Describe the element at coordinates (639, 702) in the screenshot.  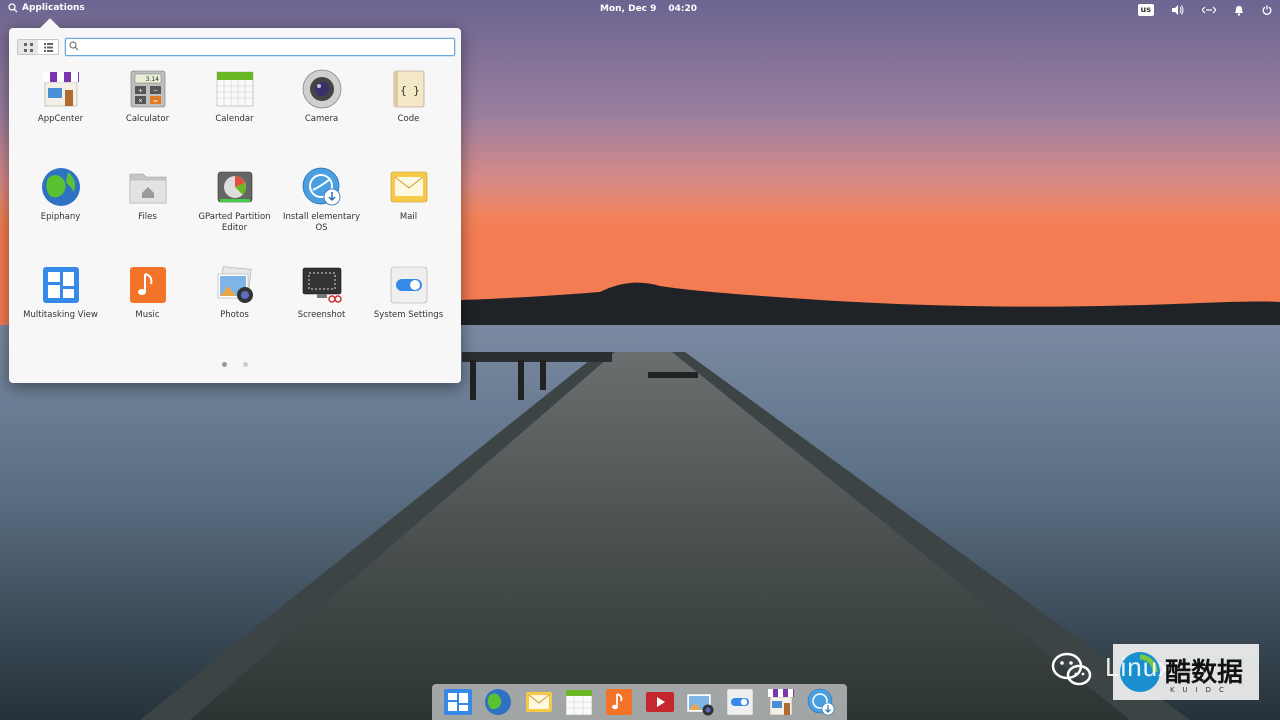
I see `dock` at that location.